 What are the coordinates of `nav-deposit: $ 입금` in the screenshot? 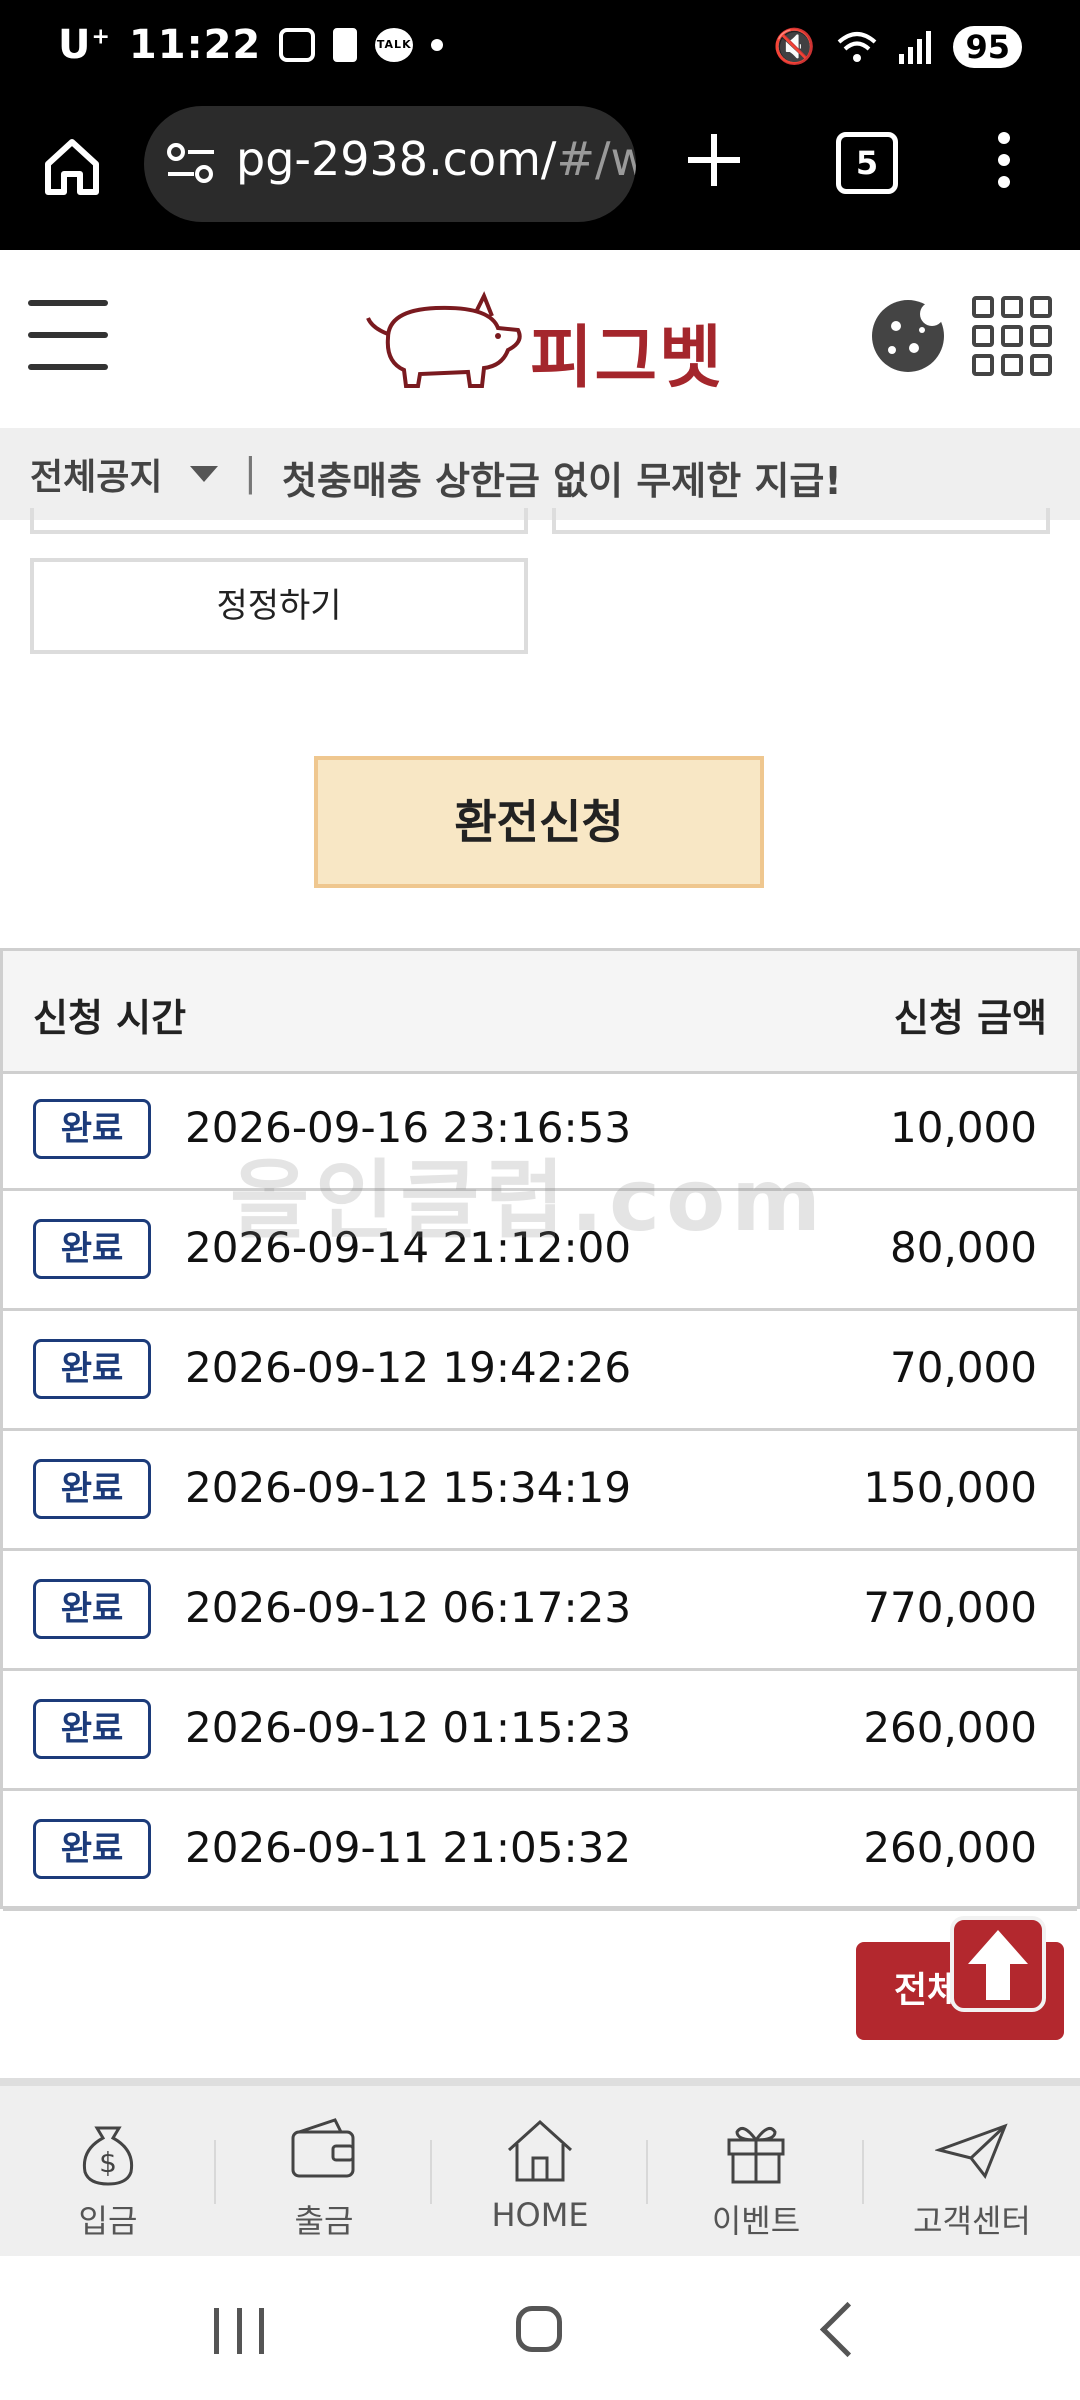 It's located at (108, 2184).